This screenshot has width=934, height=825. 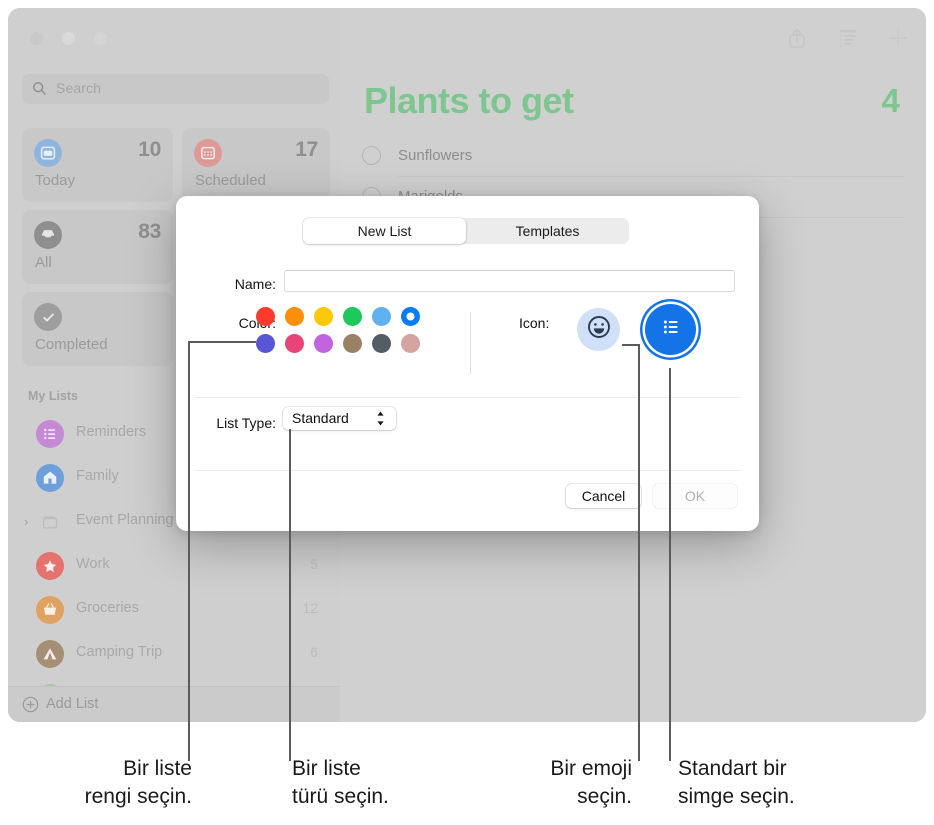 I want to click on close-button, so click(x=36, y=38).